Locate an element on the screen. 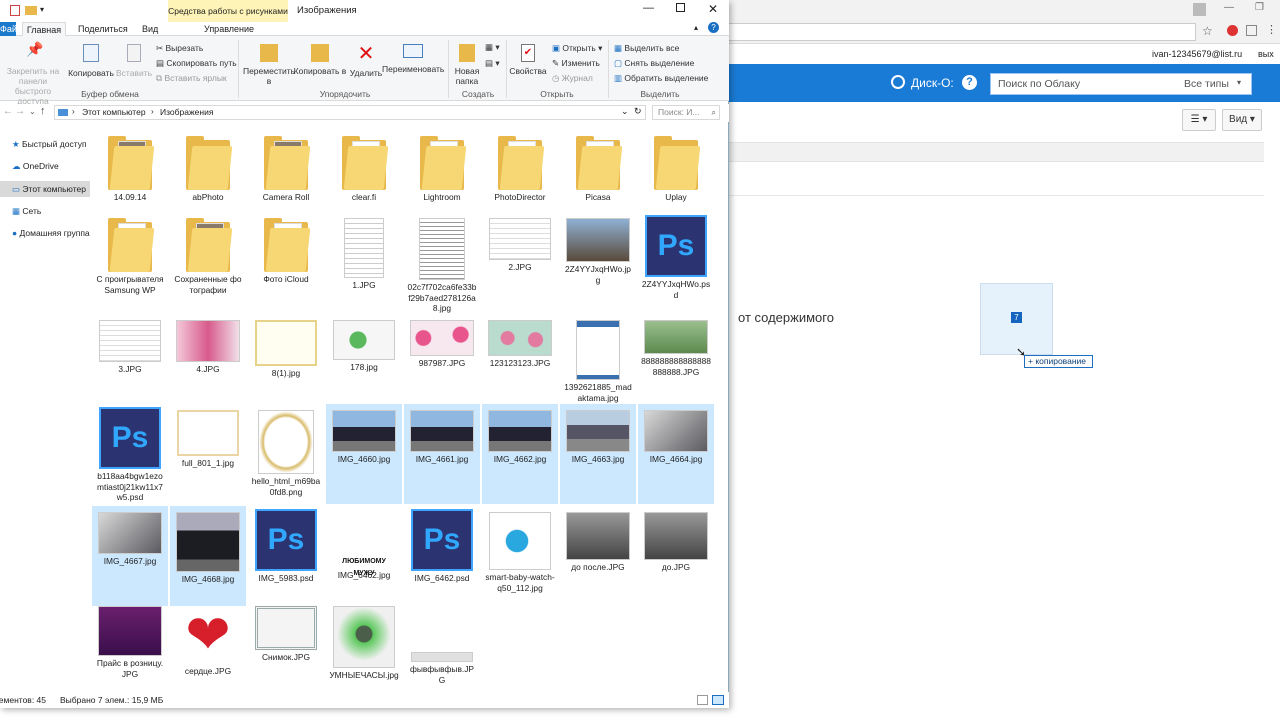 This screenshot has height=720, width=1280. folder-item: 14.09.14 is located at coordinates (130, 170).